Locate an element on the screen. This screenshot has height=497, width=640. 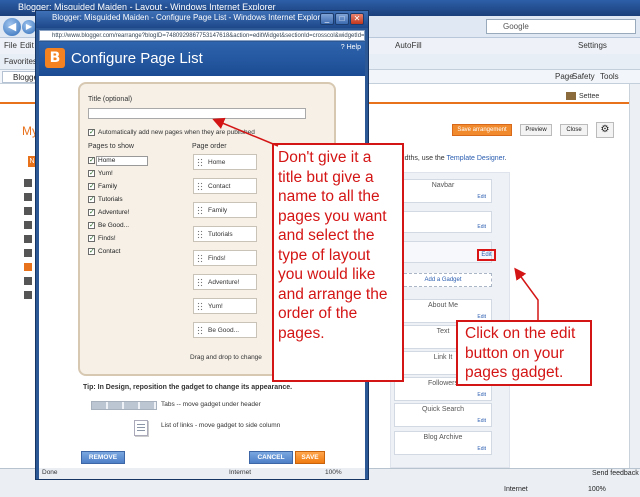
page-order-item: Finds! is located at coordinates (225, 258).